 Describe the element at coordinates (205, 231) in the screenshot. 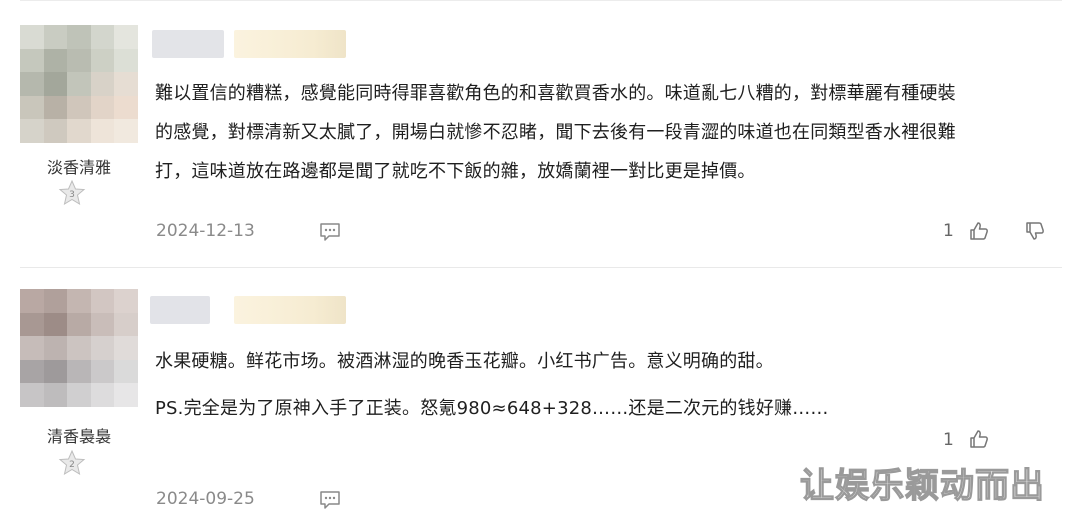

I see `comment-date: 2024-12-13` at that location.